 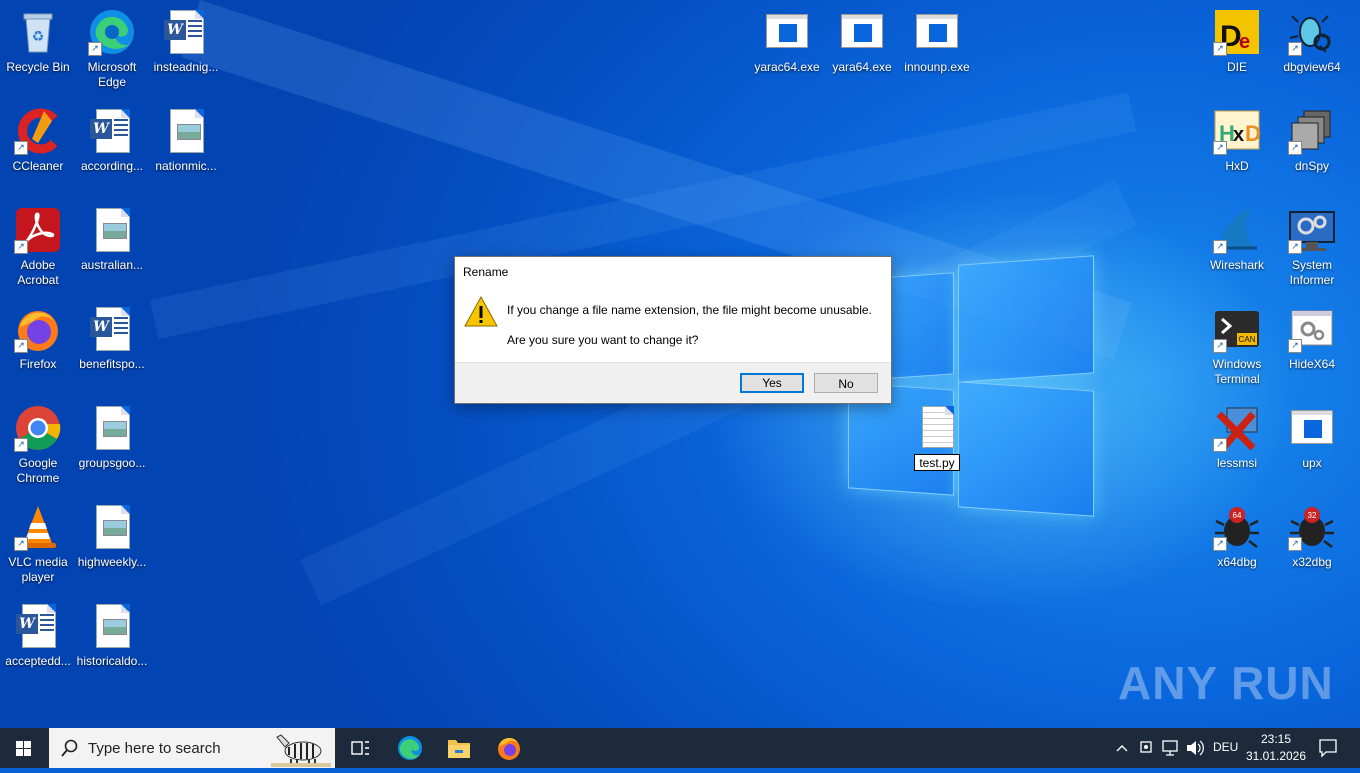 I want to click on text-file-icon, so click(x=937, y=428).